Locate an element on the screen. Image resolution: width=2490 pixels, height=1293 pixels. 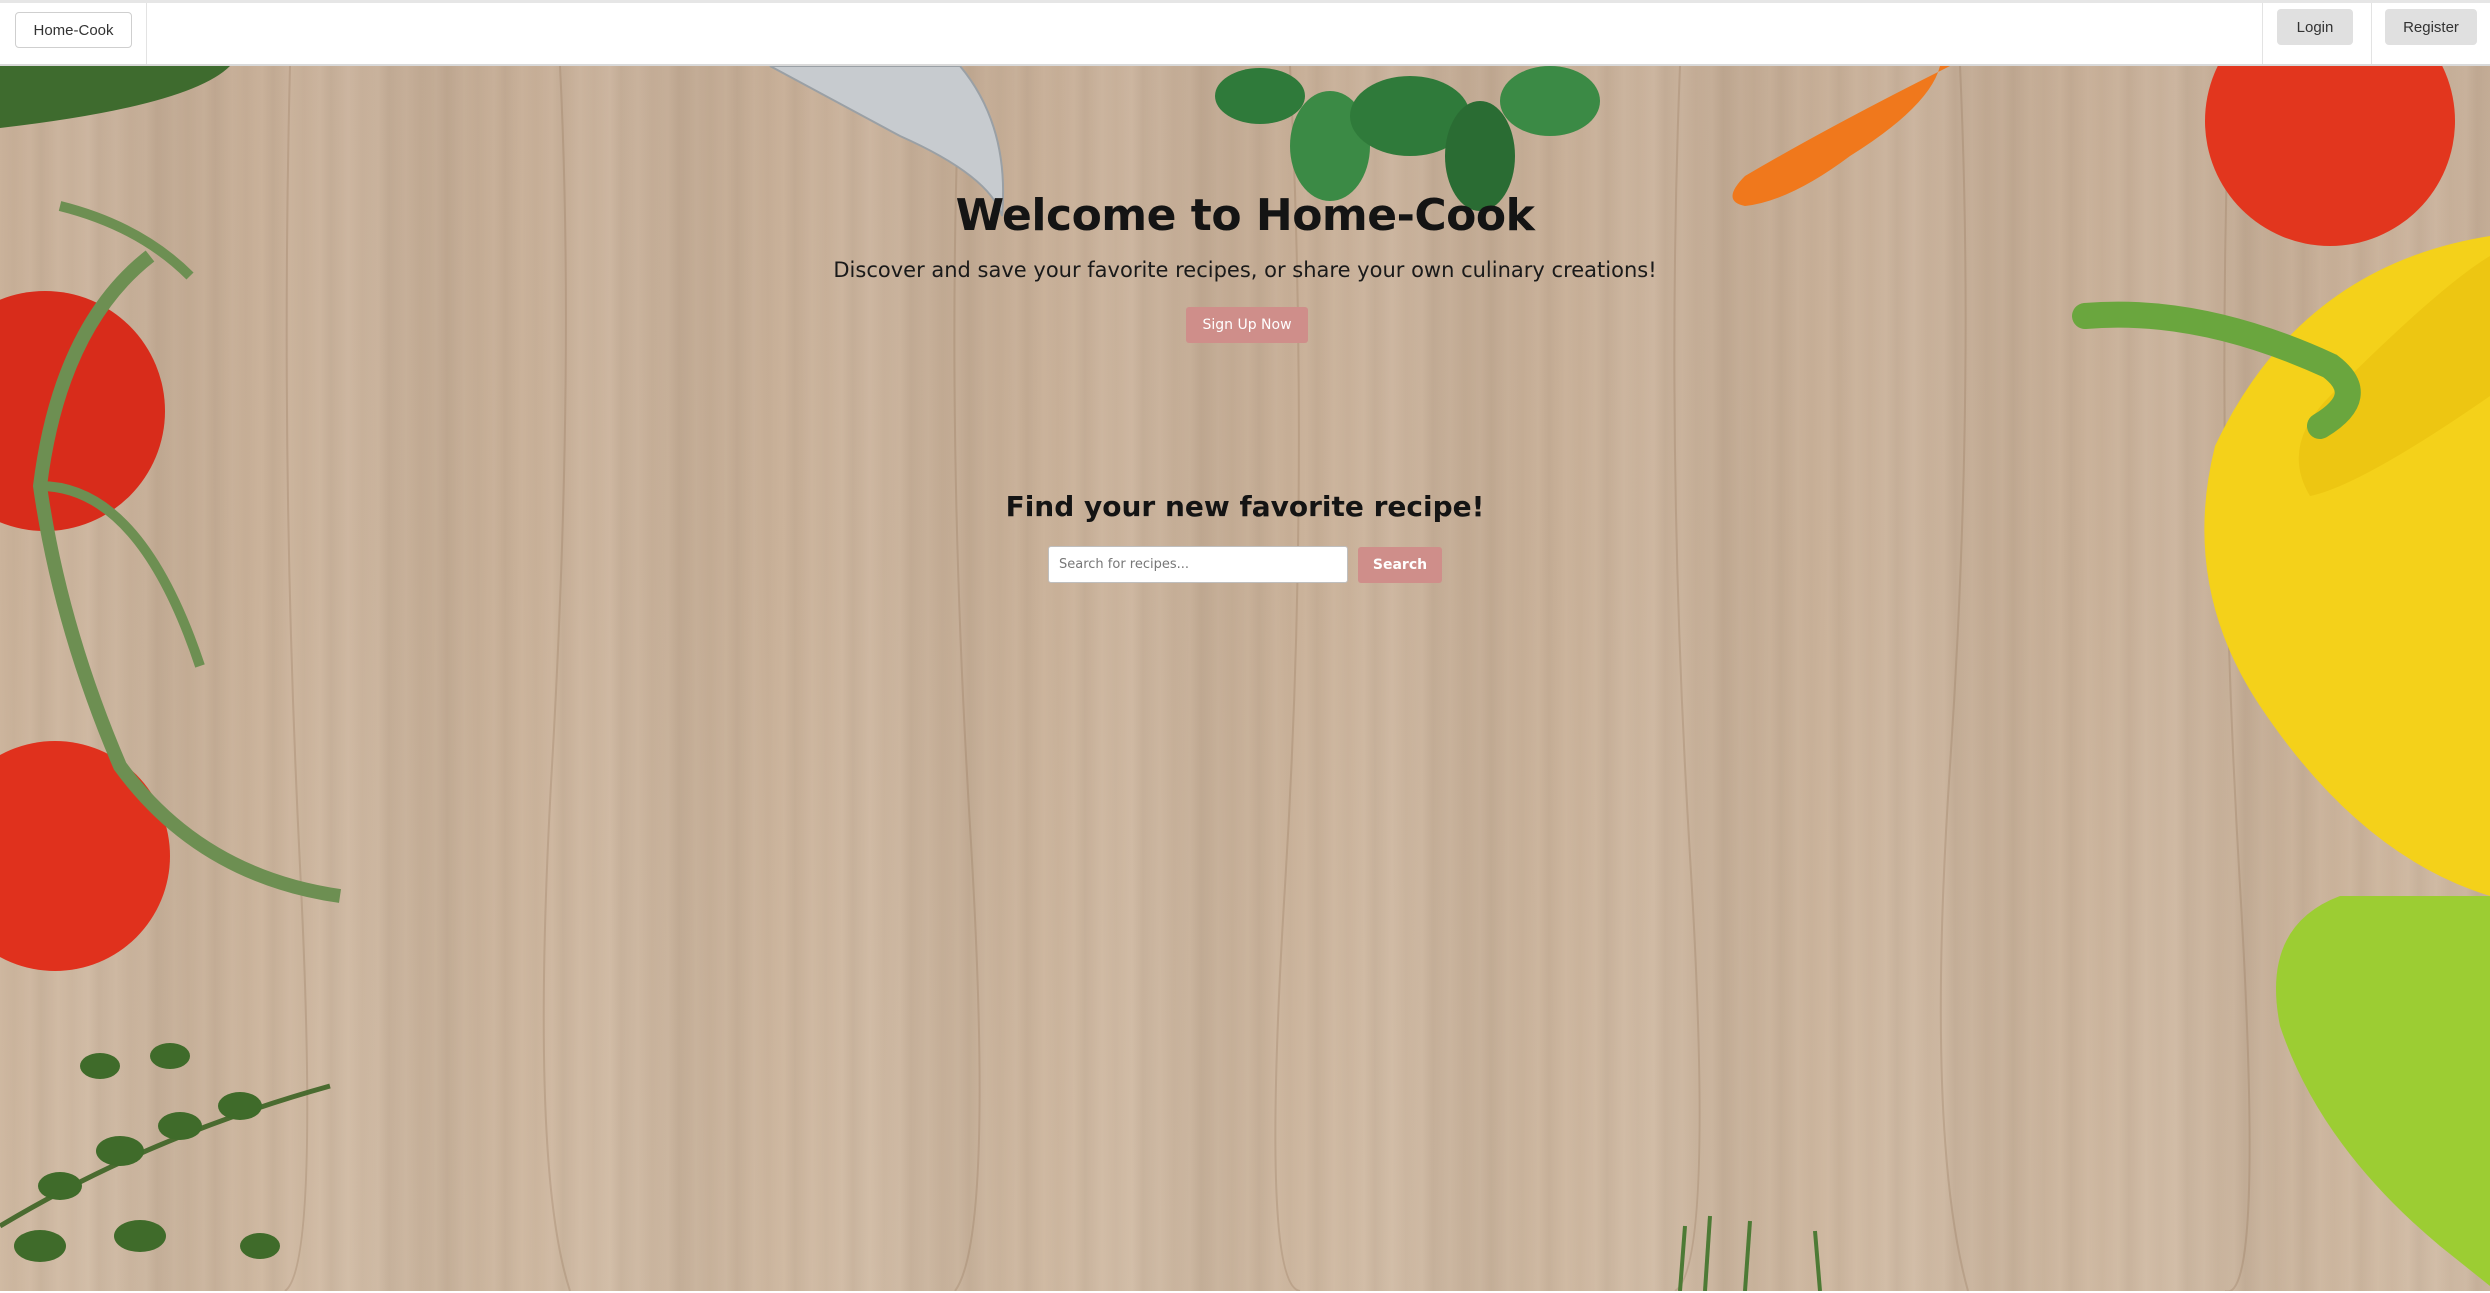
sign-up-button: Sign Up Now is located at coordinates (1247, 325).